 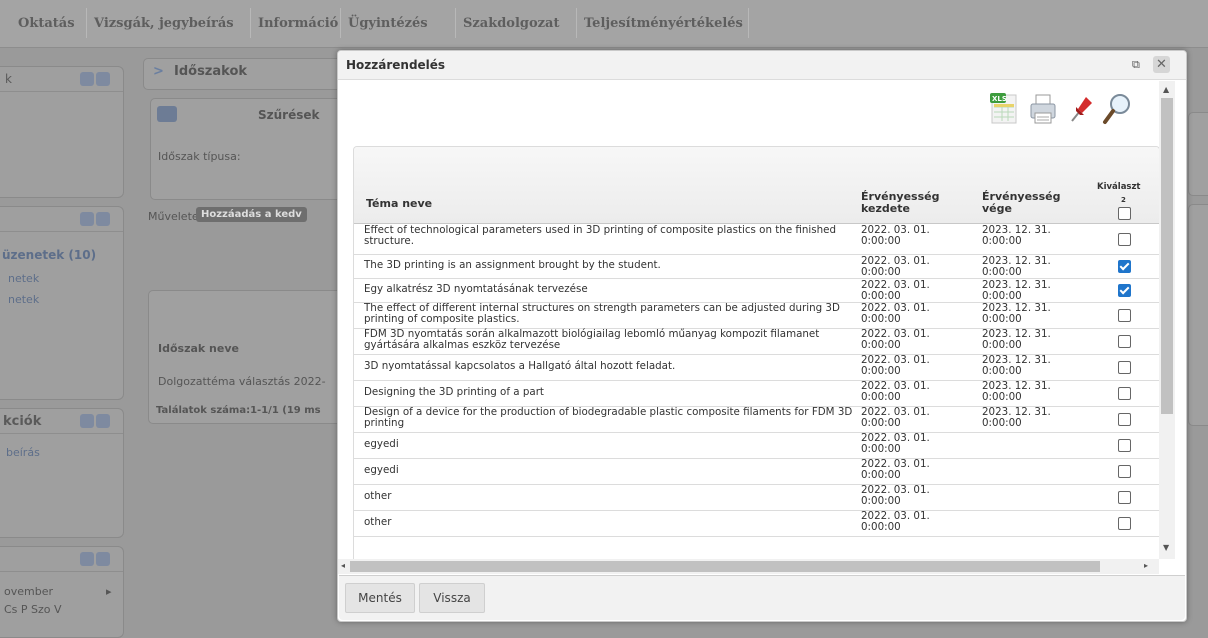 What do you see at coordinates (198, 348) in the screenshot?
I see `period-name-header: Időszak neve` at bounding box center [198, 348].